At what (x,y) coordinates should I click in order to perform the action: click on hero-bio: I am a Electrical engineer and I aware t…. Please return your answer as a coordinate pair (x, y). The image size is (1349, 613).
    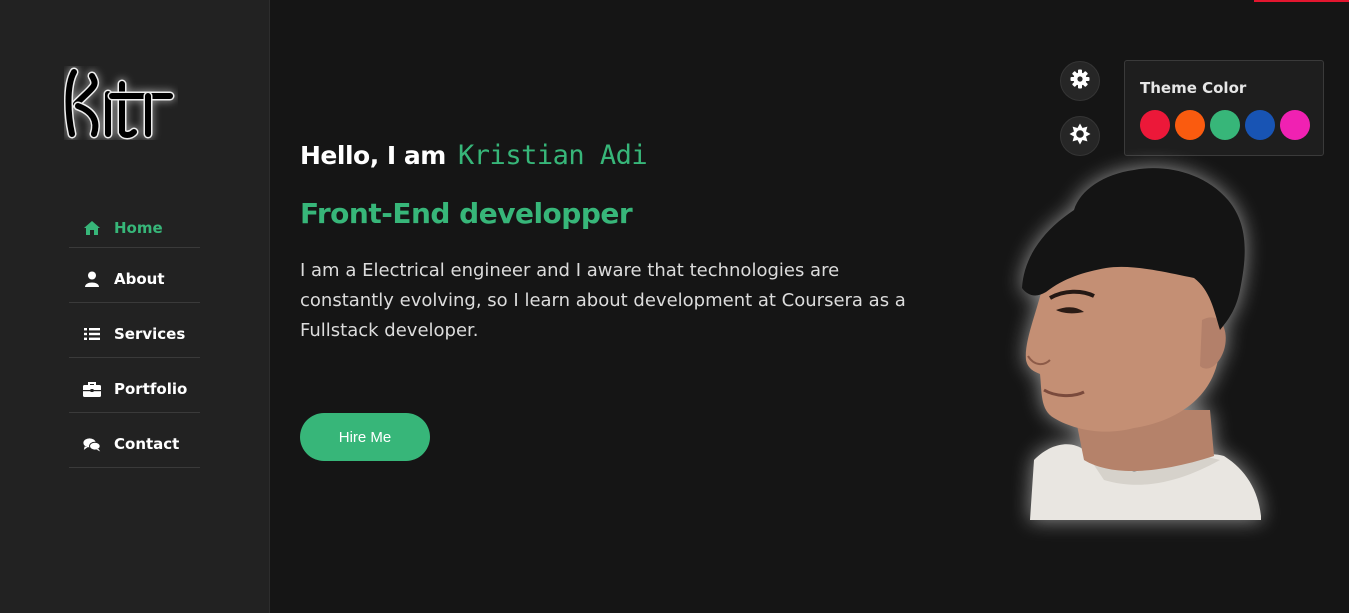
    Looking at the image, I should click on (603, 300).